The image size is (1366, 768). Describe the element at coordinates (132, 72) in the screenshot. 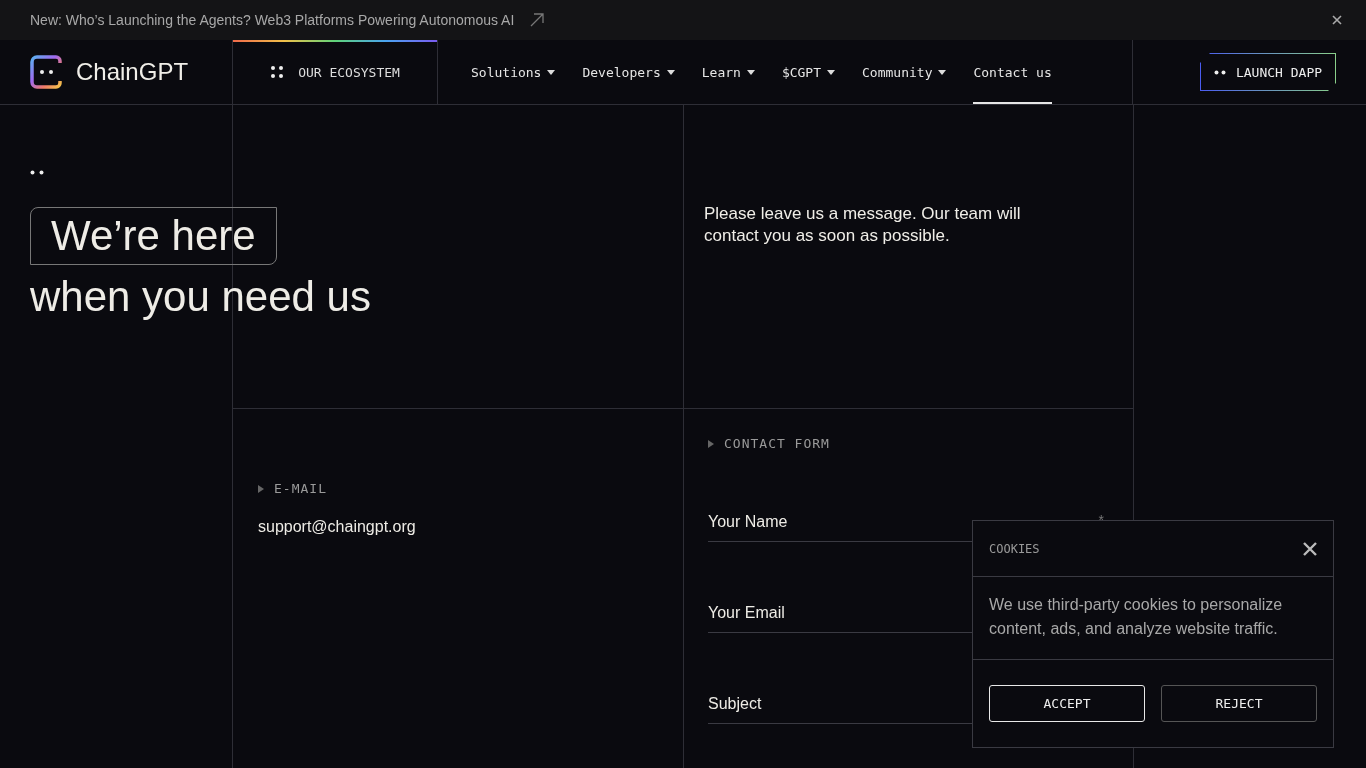

I see `brand-name: ChainGPT` at that location.